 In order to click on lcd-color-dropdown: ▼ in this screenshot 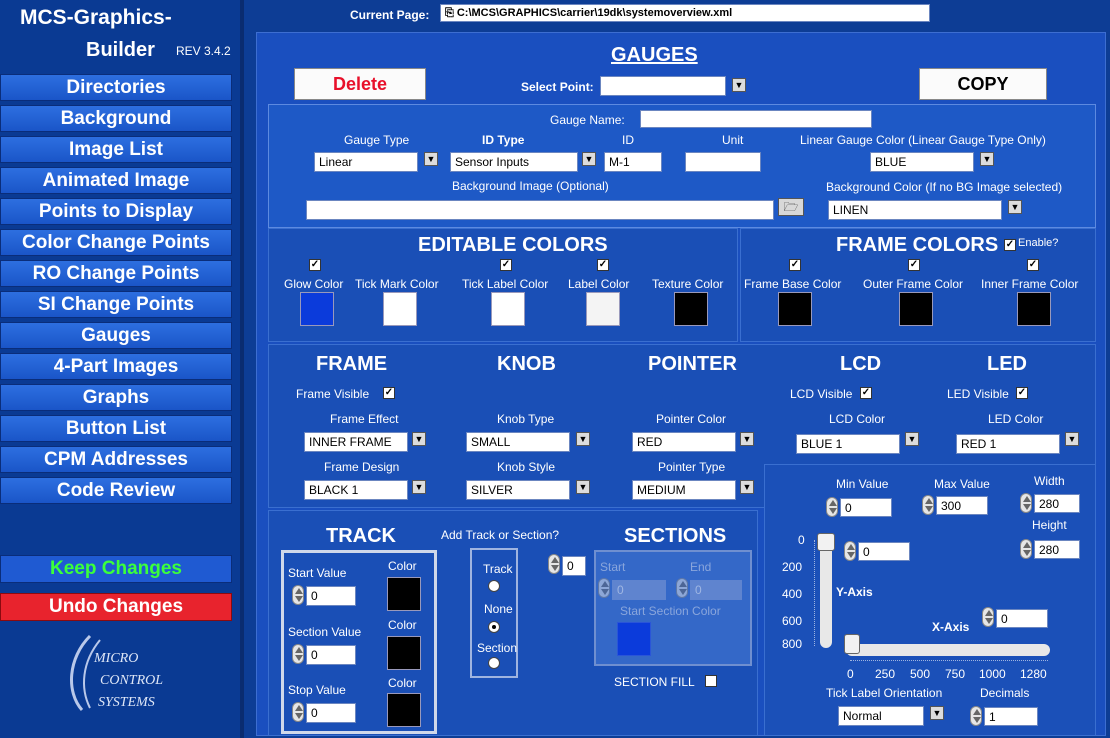, I will do `click(912, 439)`.